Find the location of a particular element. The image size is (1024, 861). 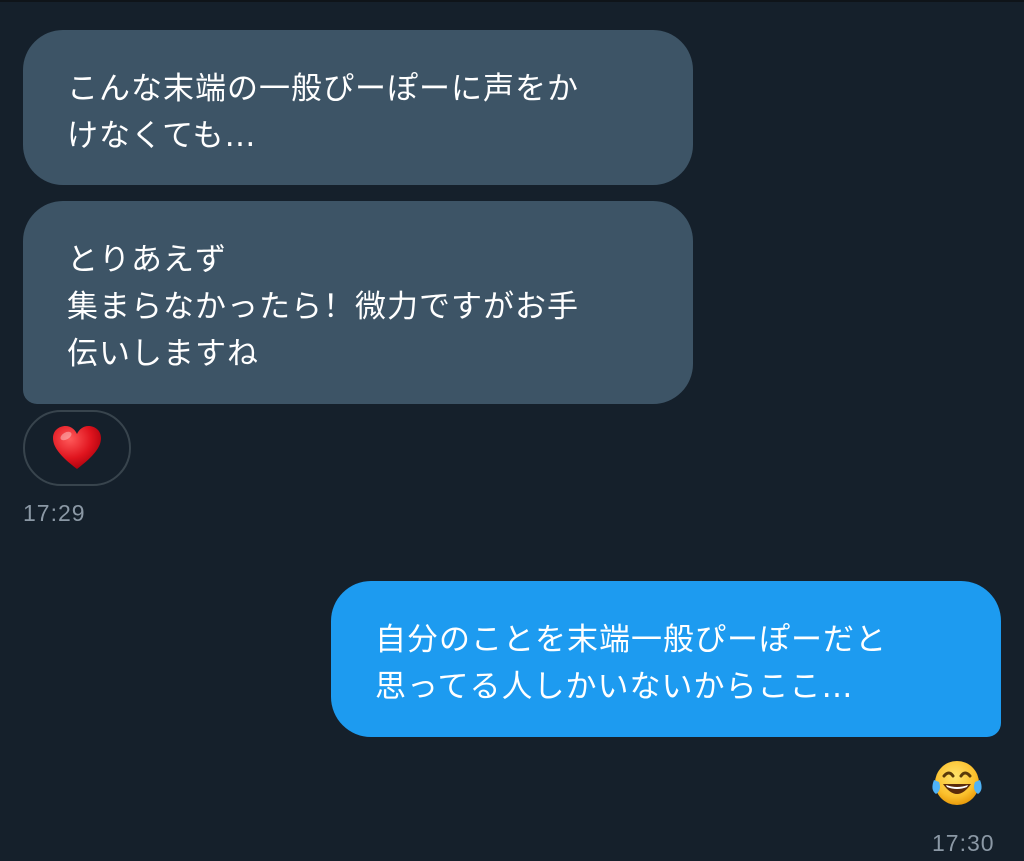

message-timestamp: 17:30 is located at coordinates (963, 843).